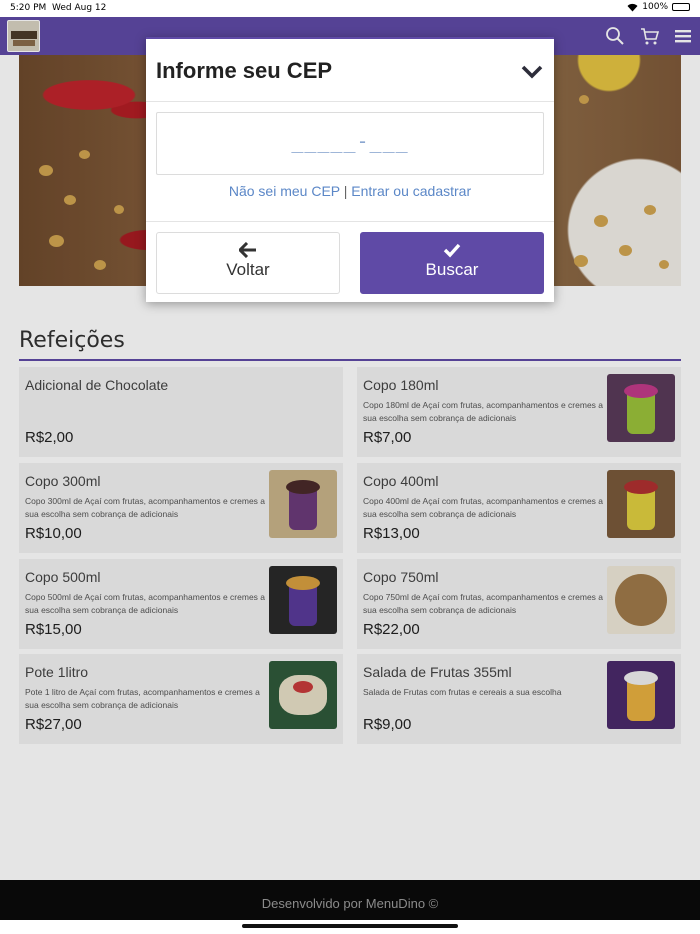  What do you see at coordinates (244, 70) in the screenshot?
I see `modal-title: Informe seu CEP` at bounding box center [244, 70].